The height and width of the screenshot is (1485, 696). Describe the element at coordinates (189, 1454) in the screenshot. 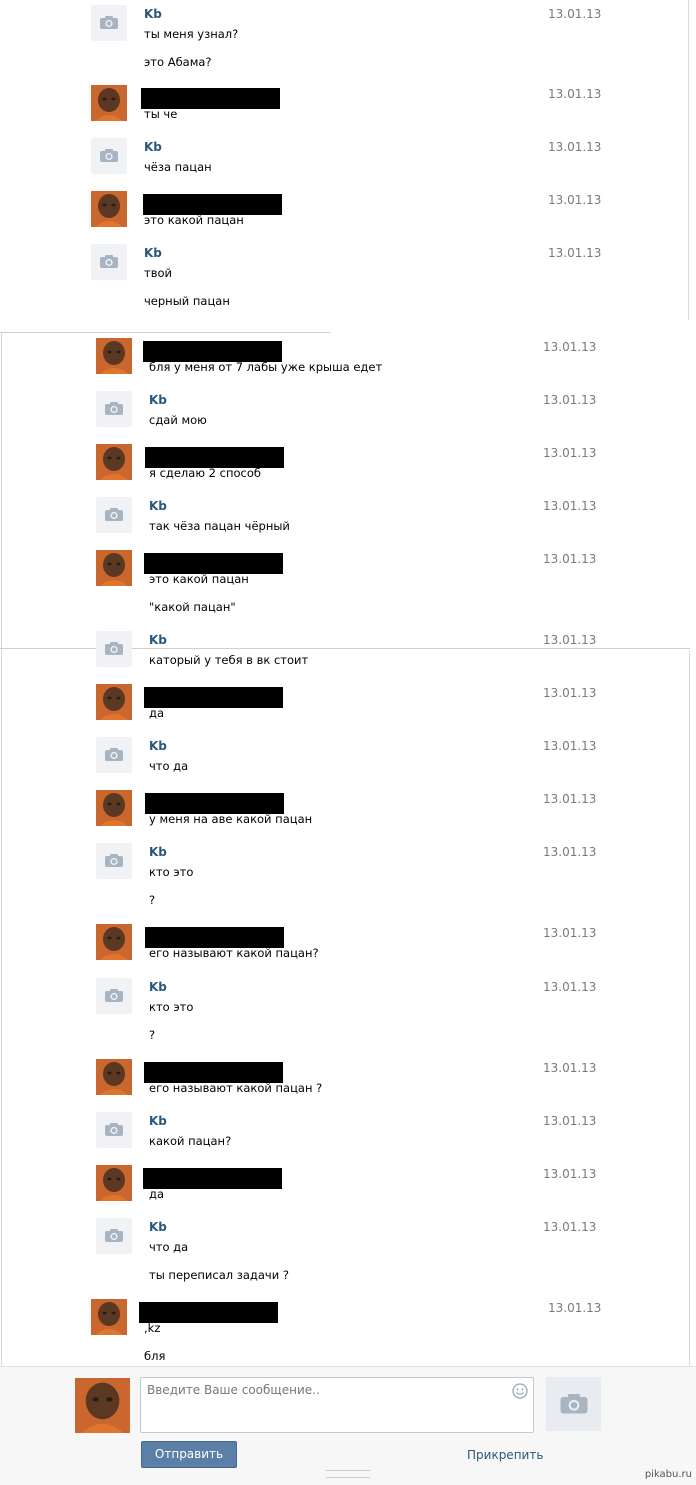

I see `send-button: Отправить` at that location.